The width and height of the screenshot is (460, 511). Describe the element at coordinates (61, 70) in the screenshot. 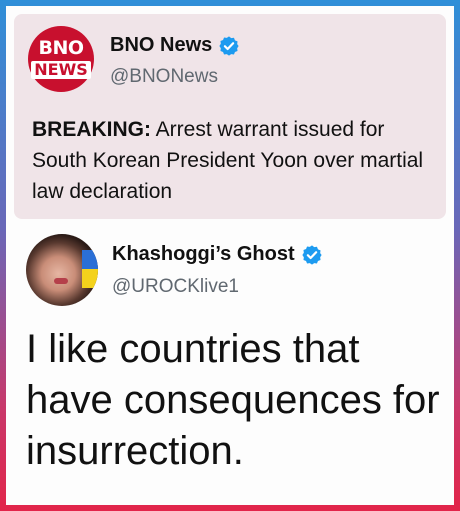

I see `bno-logo-news-text: NEWS` at that location.